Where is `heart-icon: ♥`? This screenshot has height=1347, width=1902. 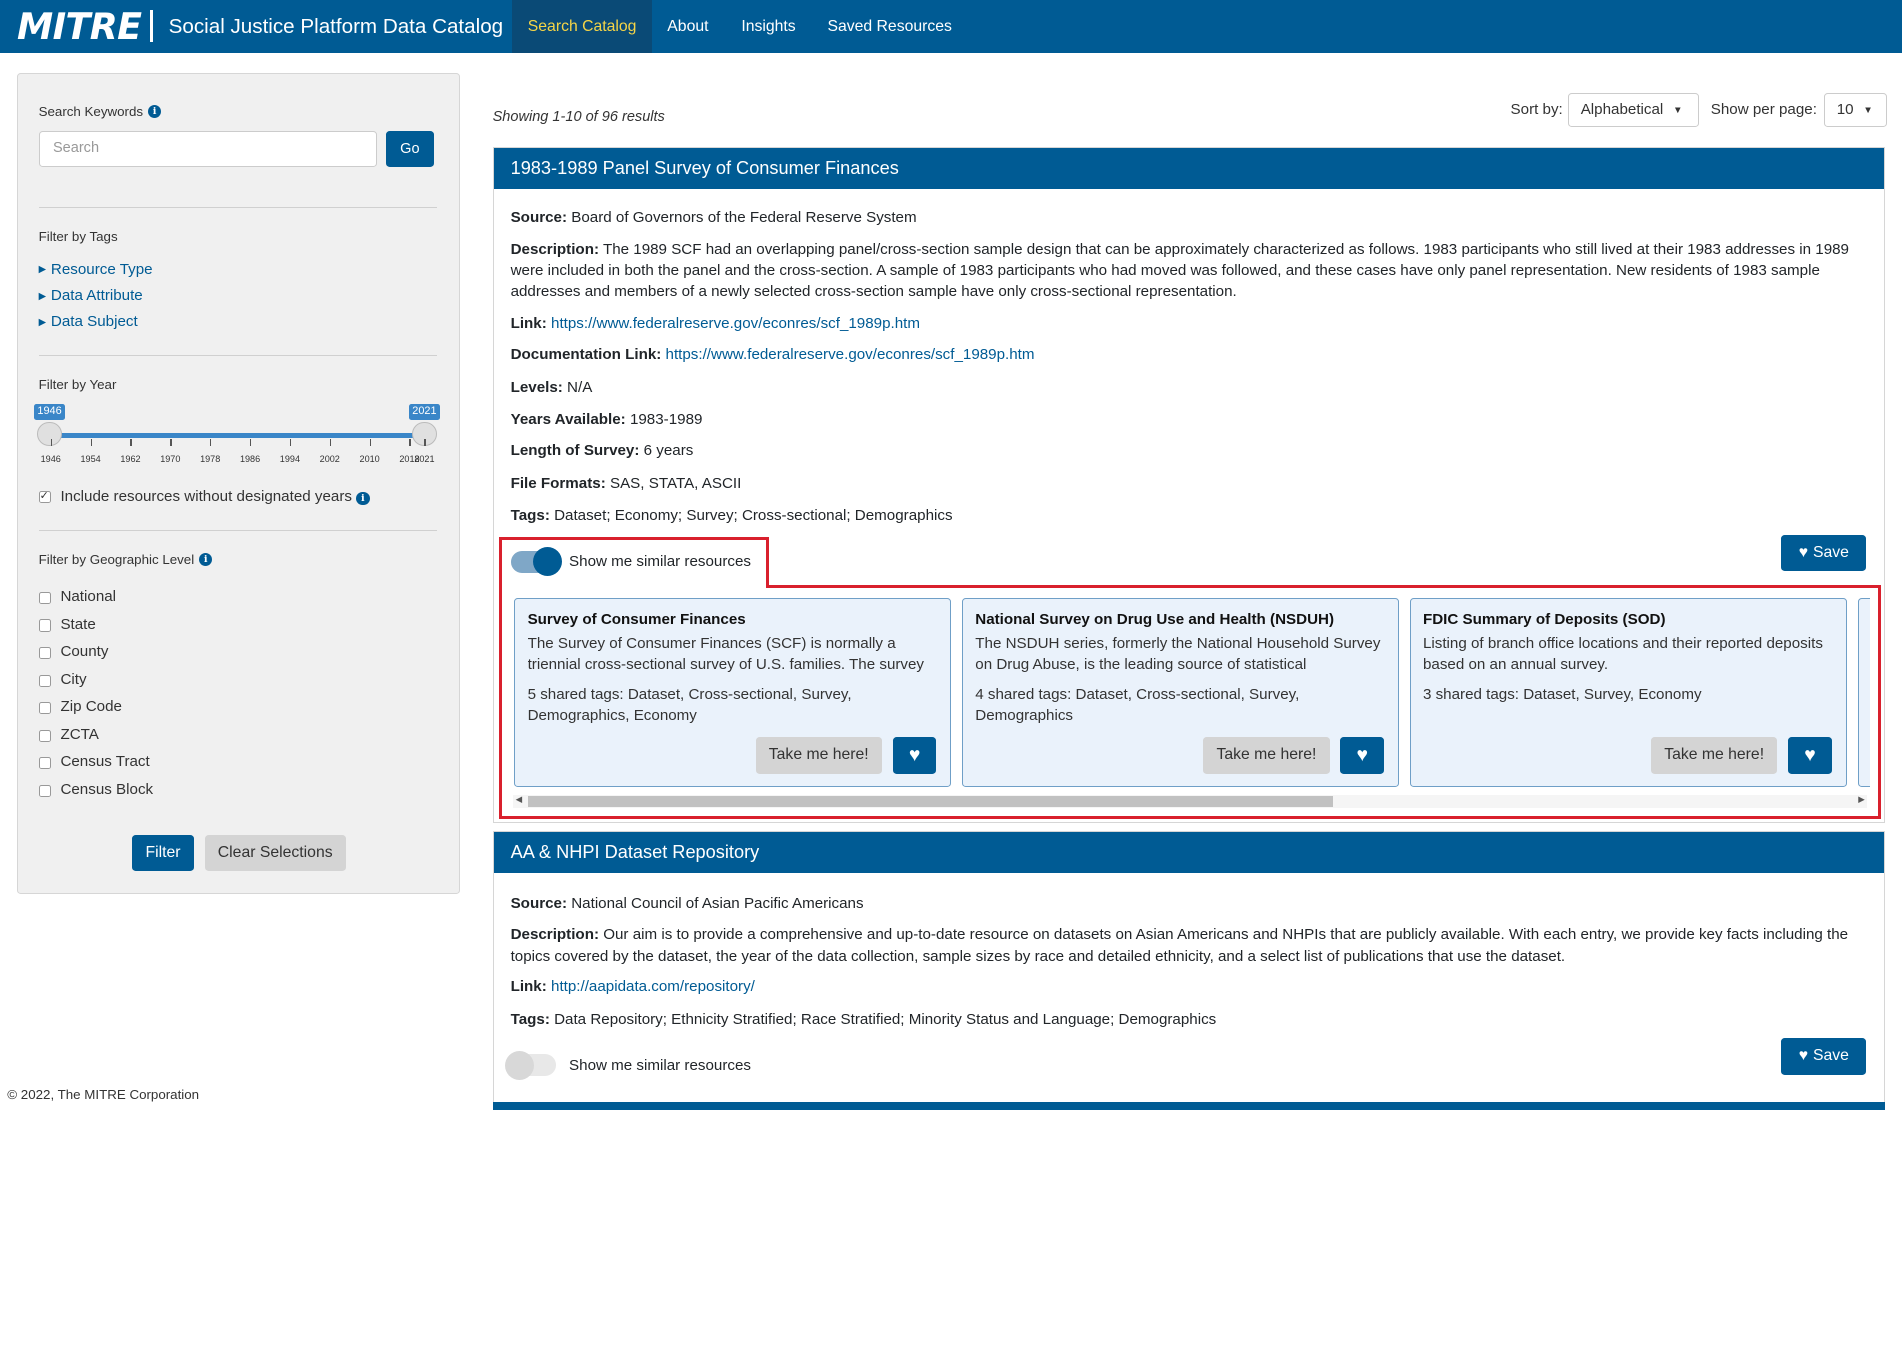 heart-icon: ♥ is located at coordinates (1362, 755).